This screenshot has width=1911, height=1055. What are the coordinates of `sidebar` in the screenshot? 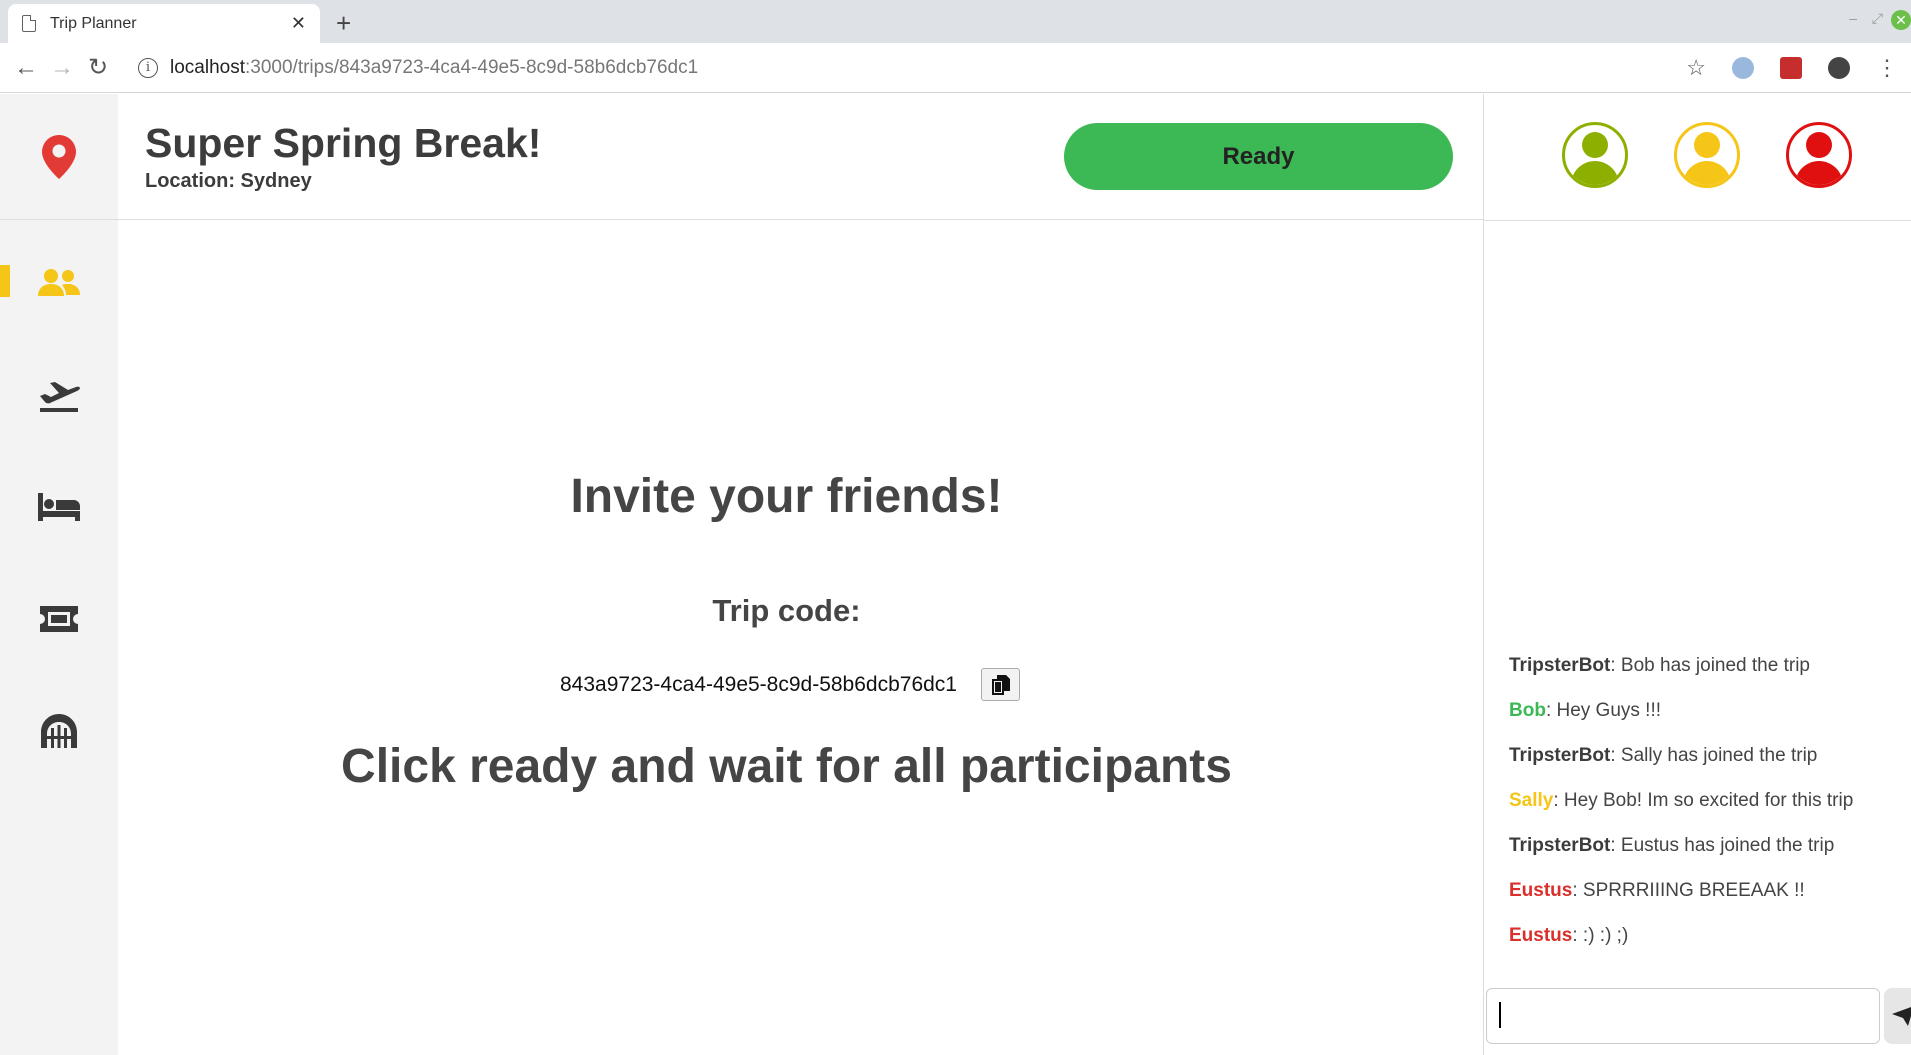 It's located at (59, 574).